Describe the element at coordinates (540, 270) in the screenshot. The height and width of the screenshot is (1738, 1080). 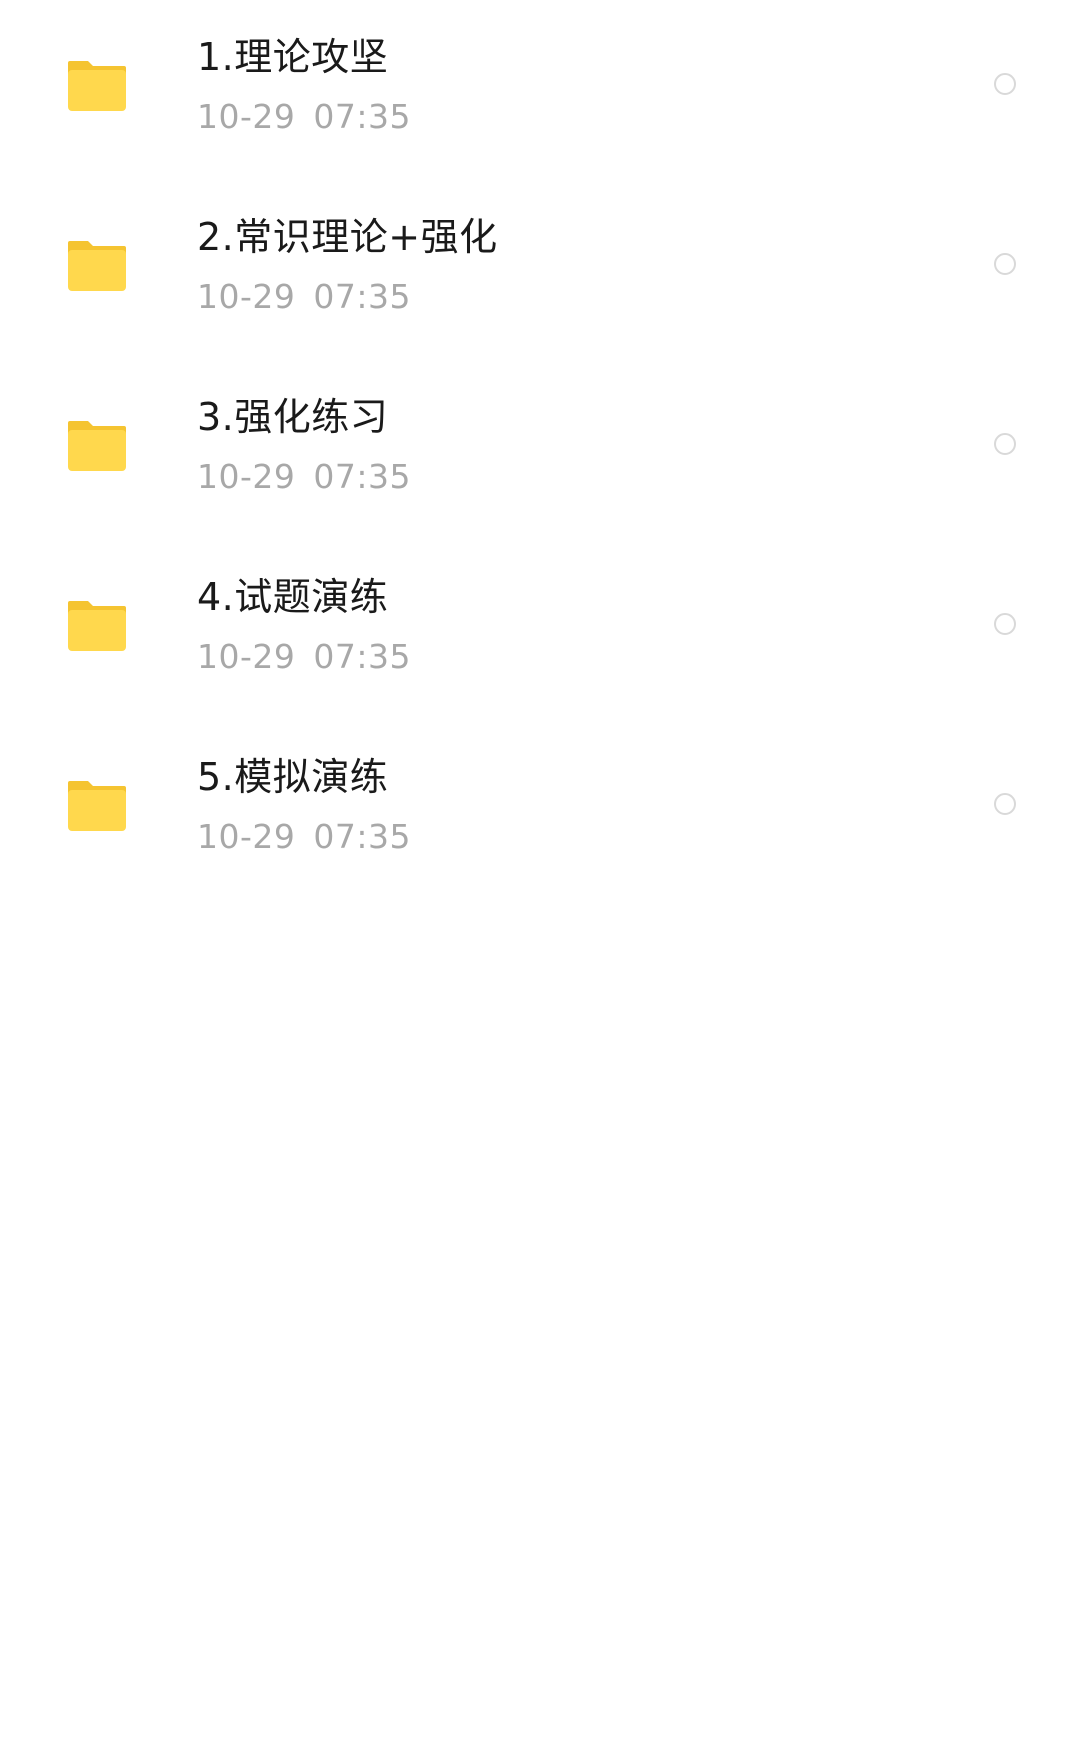
I see `file-row-2: 2.常识理论+强化 10-29 07:35` at that location.